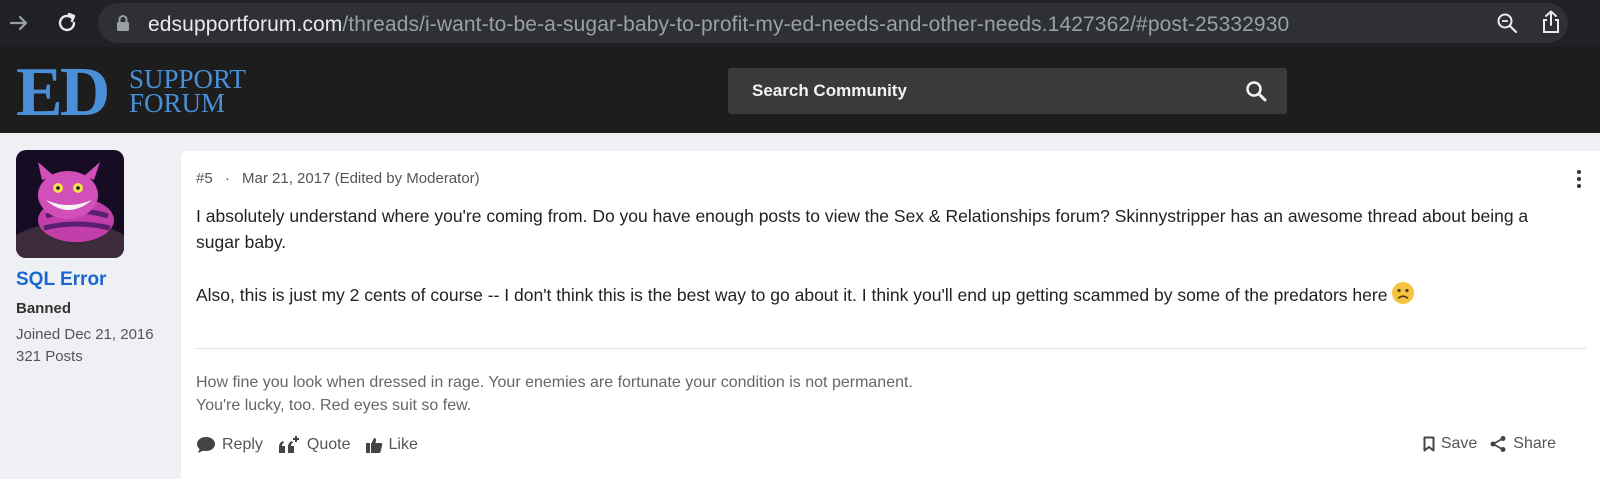 This screenshot has height=479, width=1600. What do you see at coordinates (85, 334) in the screenshot?
I see `user-joined: Joined Dec 21, 2016` at bounding box center [85, 334].